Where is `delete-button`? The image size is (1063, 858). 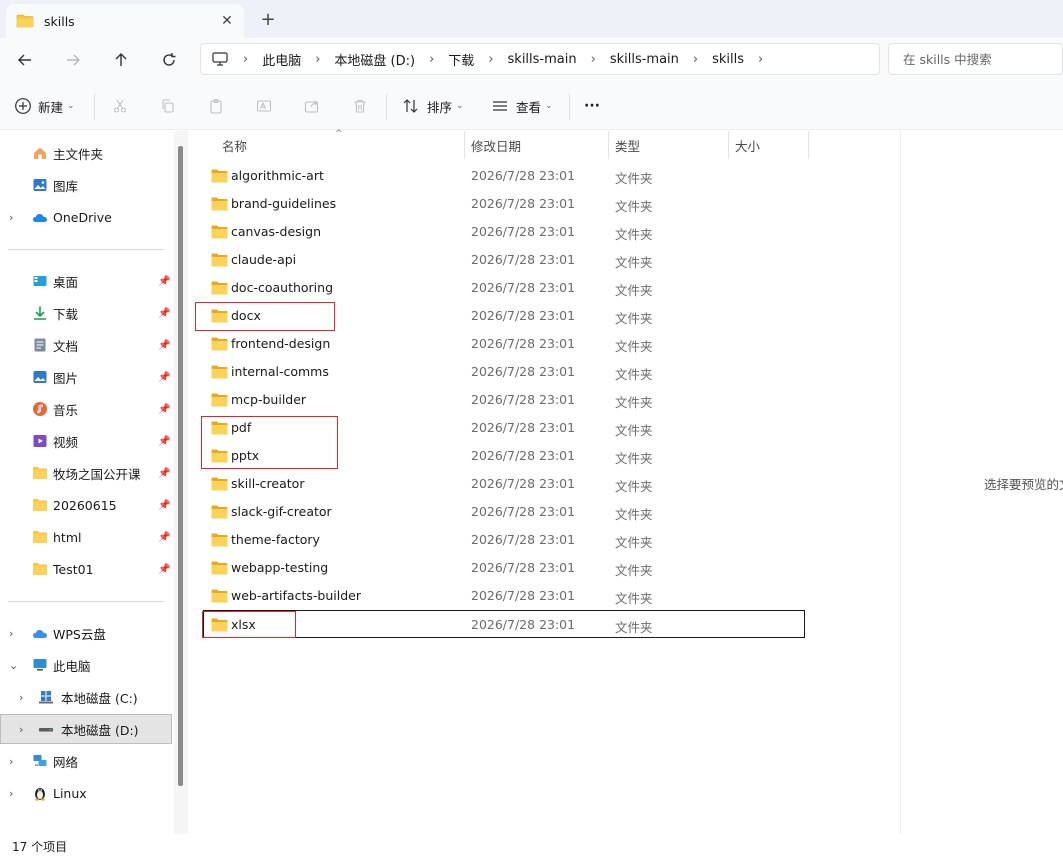
delete-button is located at coordinates (360, 106).